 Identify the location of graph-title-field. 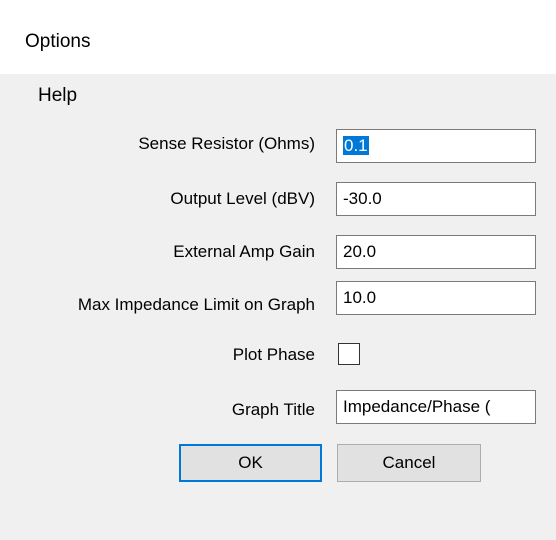
(436, 407).